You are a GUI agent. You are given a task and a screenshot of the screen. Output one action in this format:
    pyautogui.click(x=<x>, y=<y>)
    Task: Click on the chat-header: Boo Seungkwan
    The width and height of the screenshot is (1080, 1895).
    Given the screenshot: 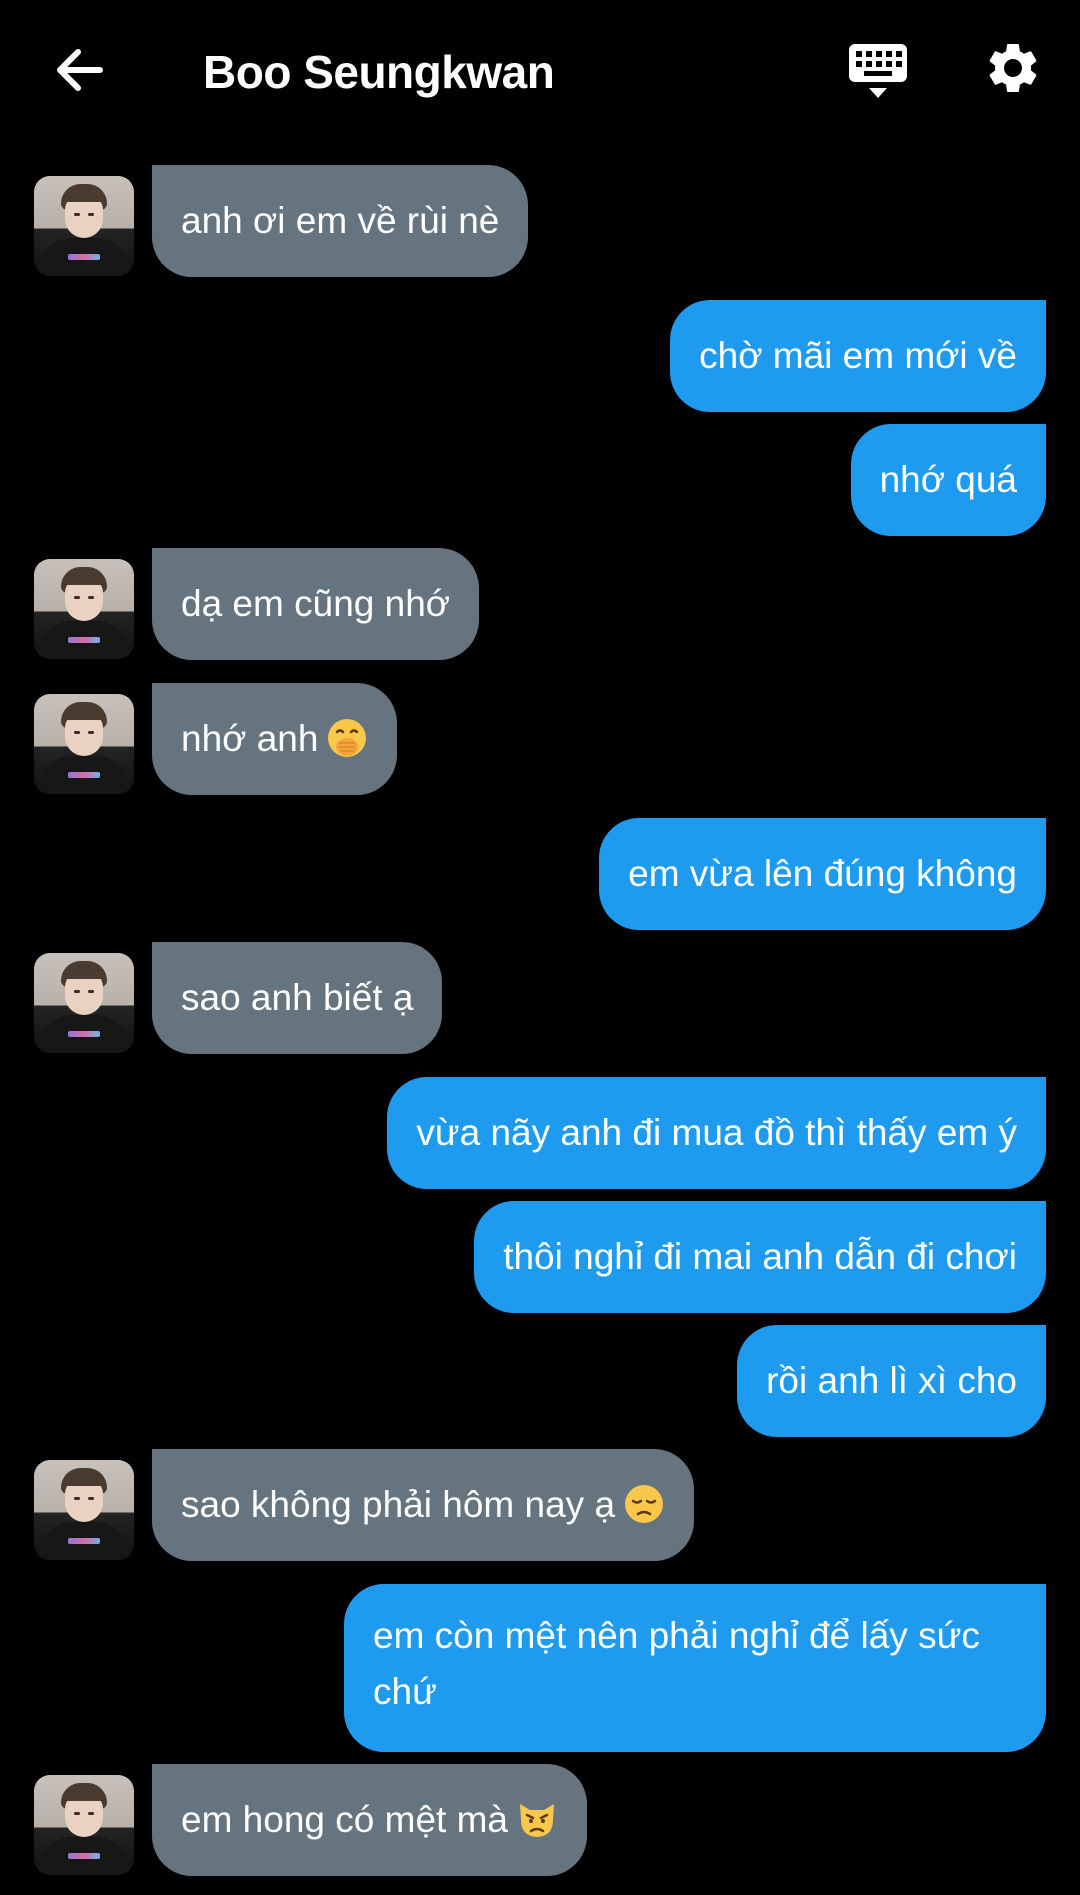 What is the action you would take?
    pyautogui.click(x=540, y=72)
    